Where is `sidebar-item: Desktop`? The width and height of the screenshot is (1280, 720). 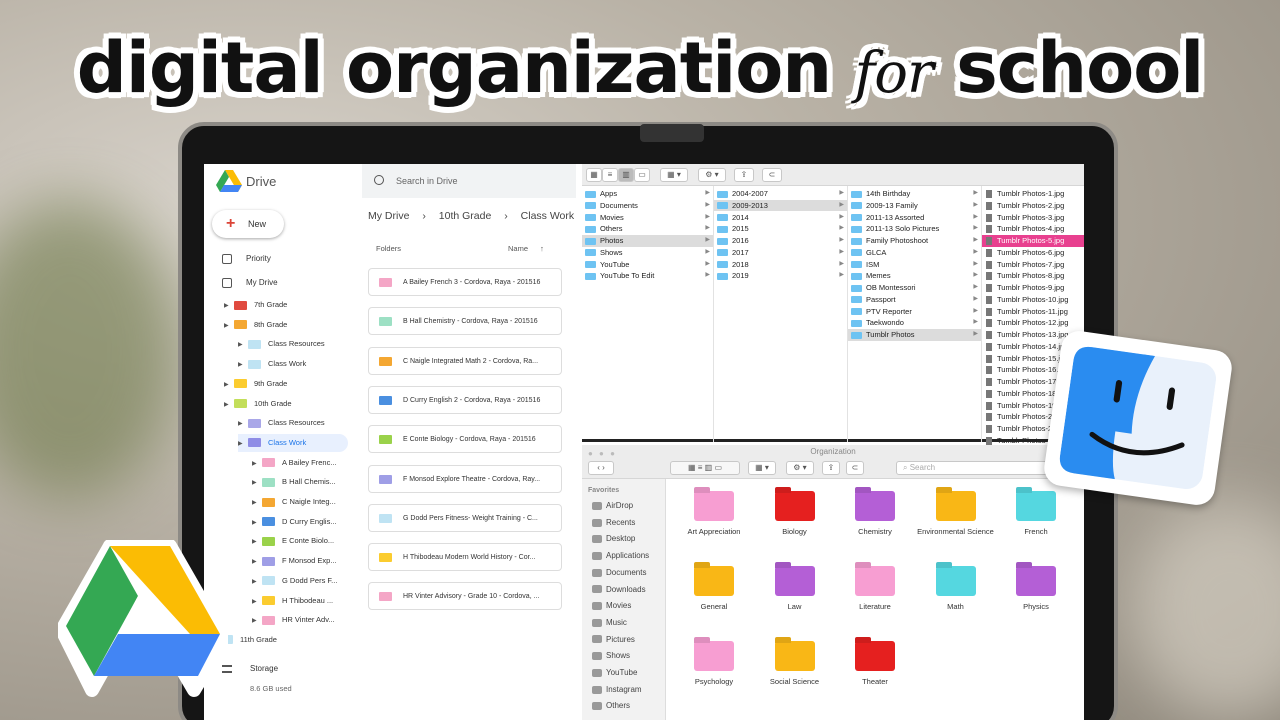
sidebar-item: Desktop is located at coordinates (613, 538).